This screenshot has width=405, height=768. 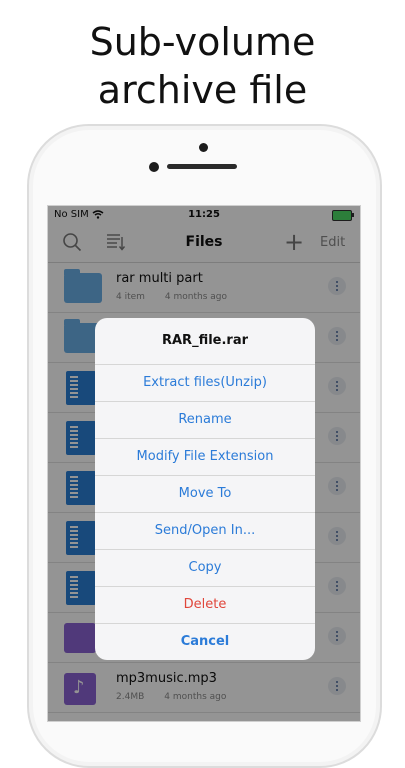 What do you see at coordinates (202, 66) in the screenshot?
I see `marketing-headline: Sub-volume archive file` at bounding box center [202, 66].